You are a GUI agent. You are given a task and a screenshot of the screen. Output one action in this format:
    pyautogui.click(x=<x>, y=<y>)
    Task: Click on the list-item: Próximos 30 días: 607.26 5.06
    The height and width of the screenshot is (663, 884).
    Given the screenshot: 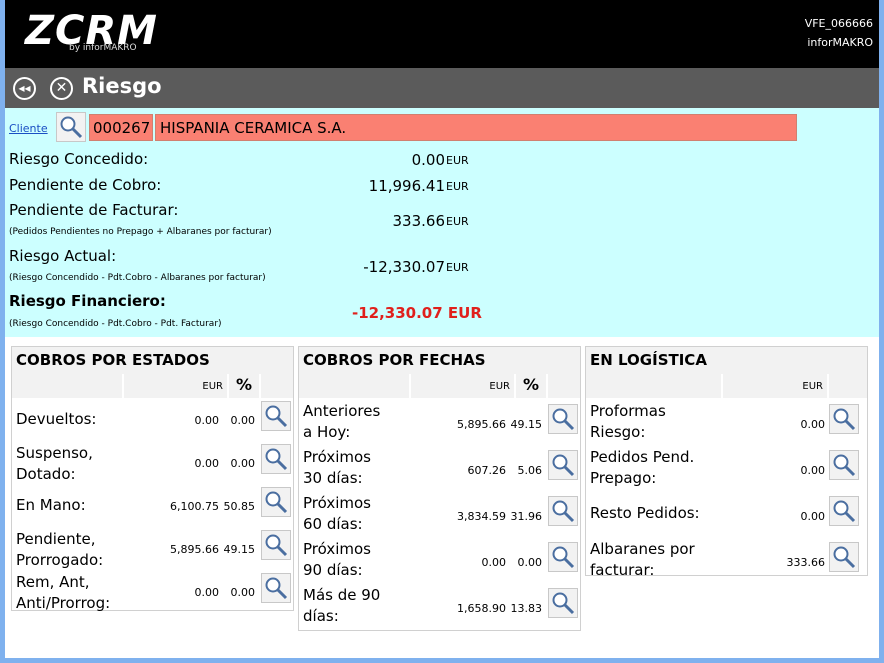 What is the action you would take?
    pyautogui.click(x=439, y=470)
    